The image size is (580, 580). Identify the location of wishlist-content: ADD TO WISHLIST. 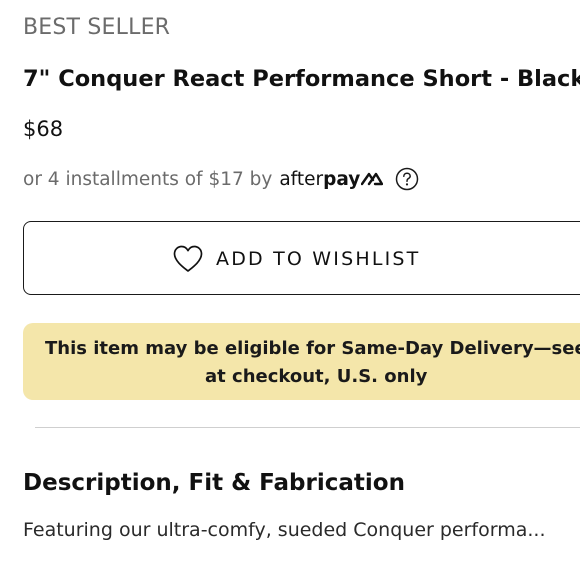
(296, 259).